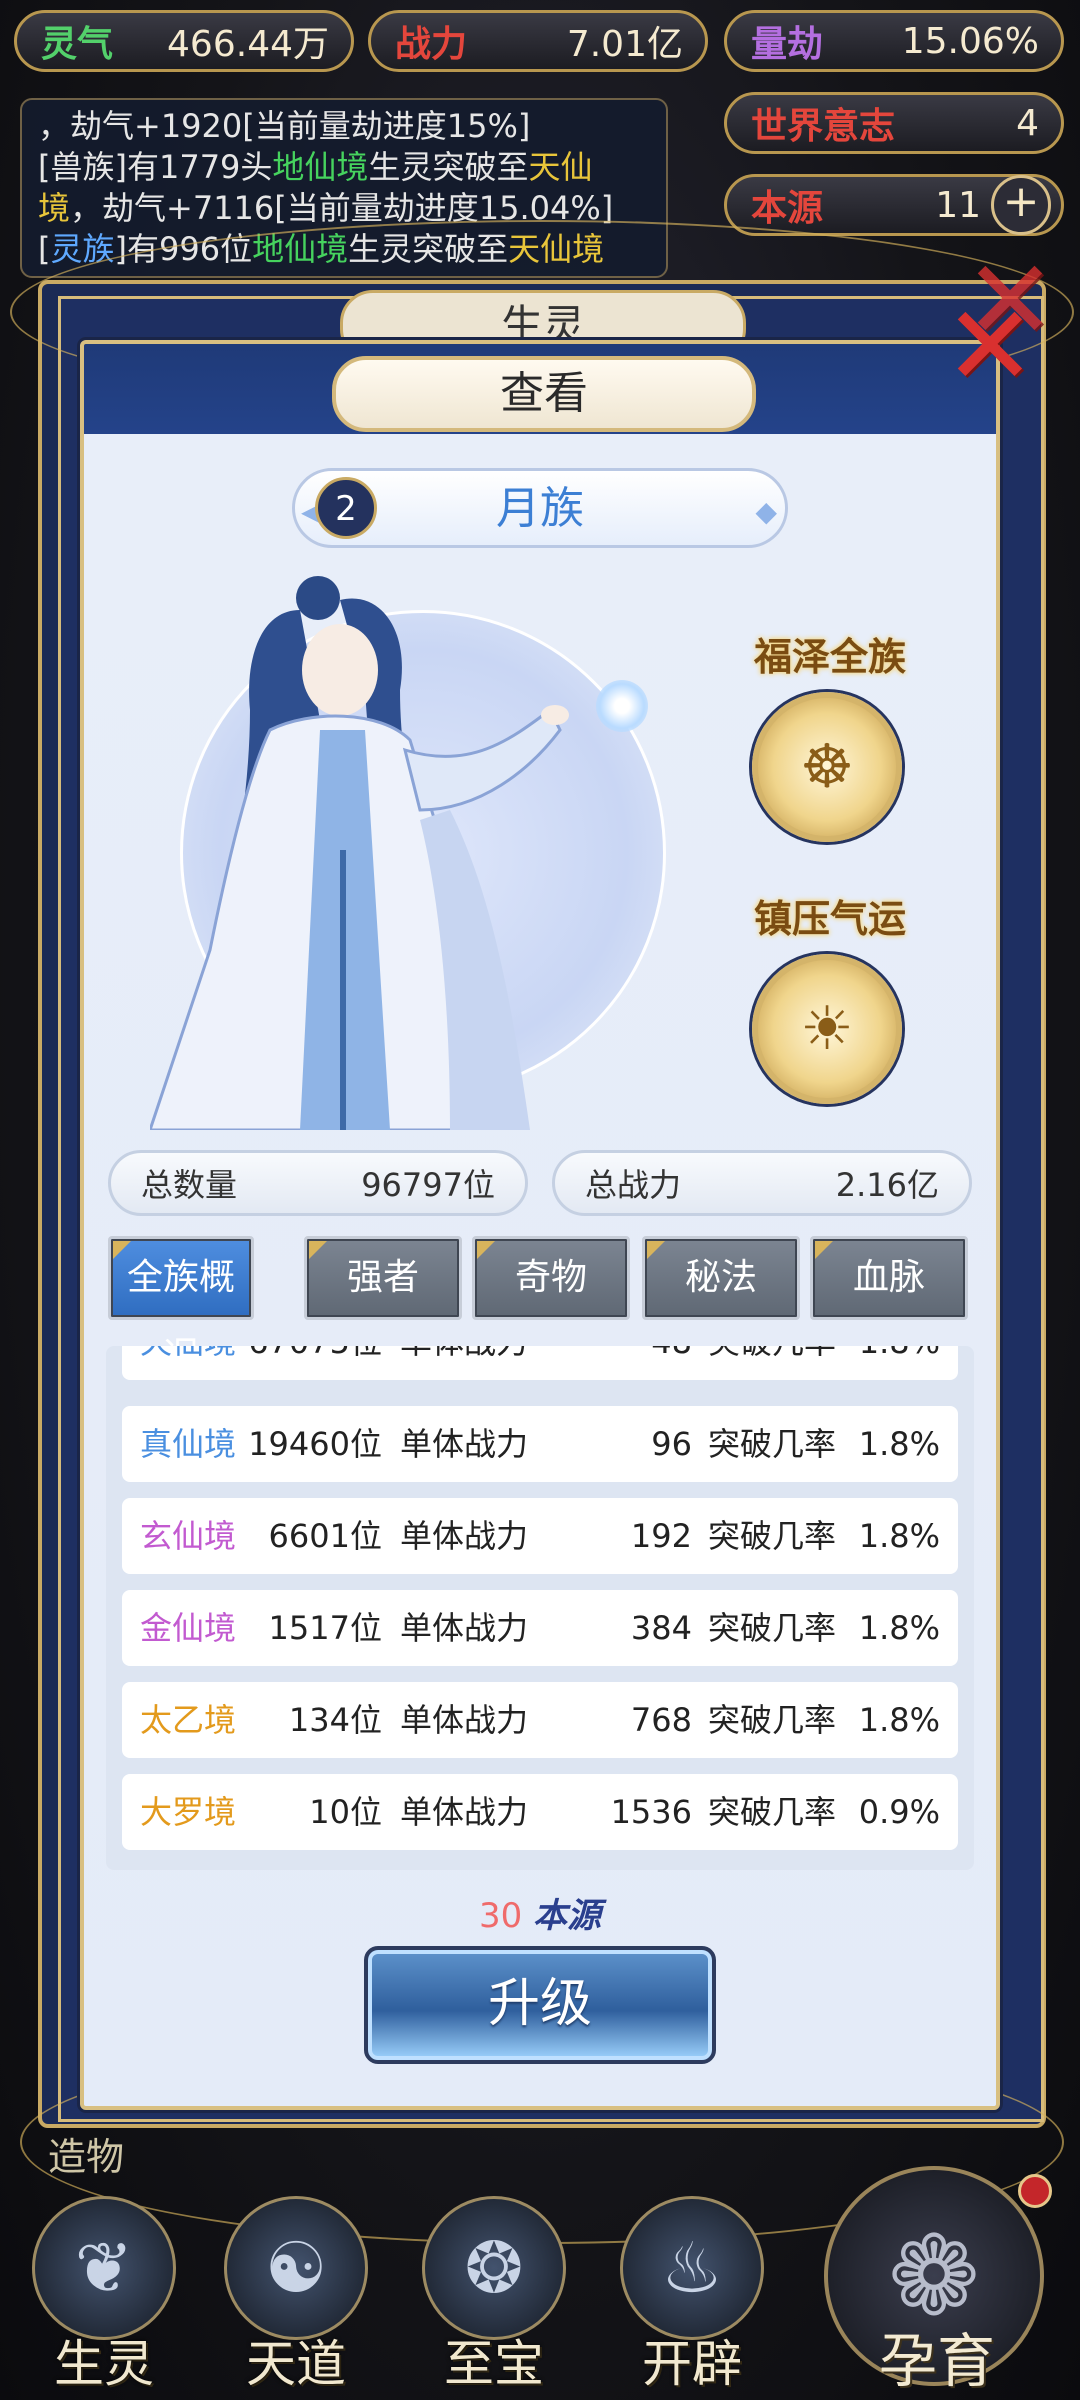 The height and width of the screenshot is (2400, 1080). I want to click on next-race-icon: ◆, so click(766, 511).